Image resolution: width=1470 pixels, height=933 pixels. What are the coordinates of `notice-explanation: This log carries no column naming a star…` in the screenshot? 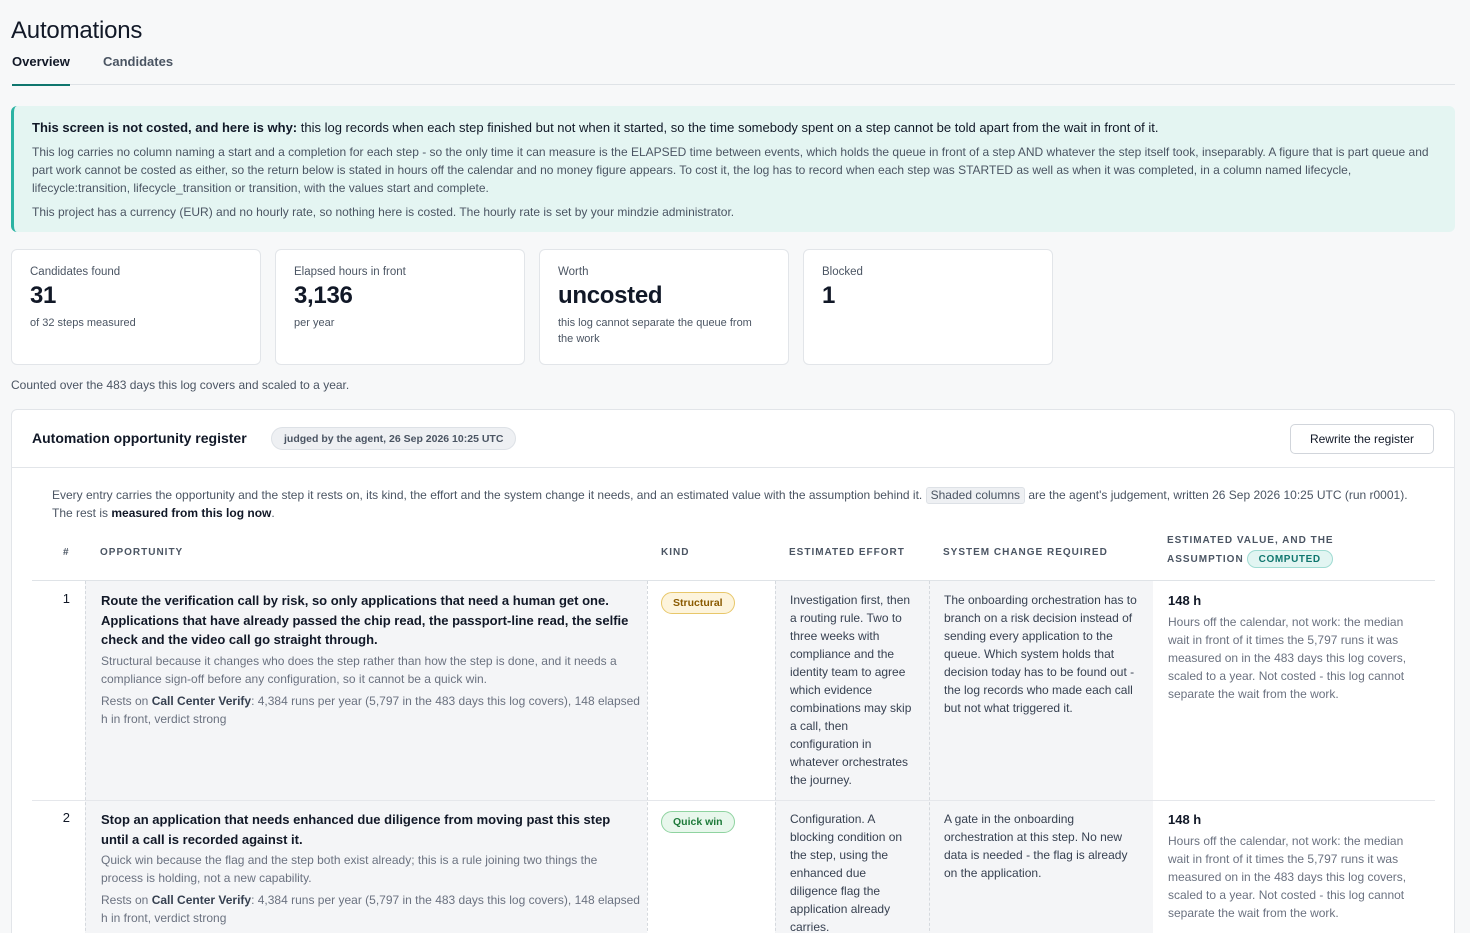 It's located at (730, 170).